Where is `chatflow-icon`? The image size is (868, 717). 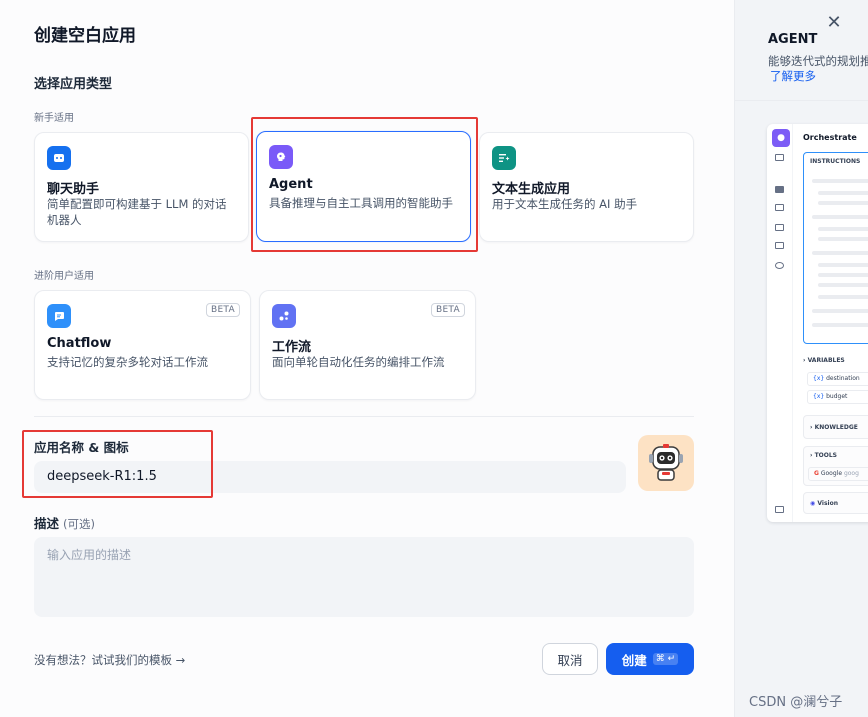 chatflow-icon is located at coordinates (59, 316).